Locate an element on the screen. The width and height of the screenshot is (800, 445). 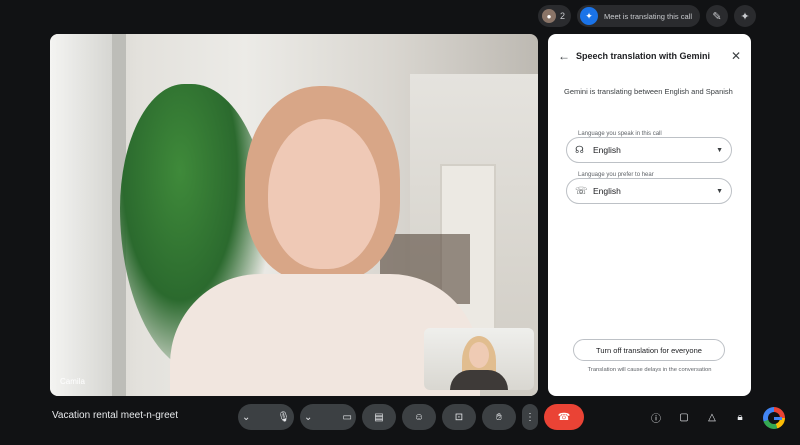
more-options-icon: ⋮ is located at coordinates (530, 417).